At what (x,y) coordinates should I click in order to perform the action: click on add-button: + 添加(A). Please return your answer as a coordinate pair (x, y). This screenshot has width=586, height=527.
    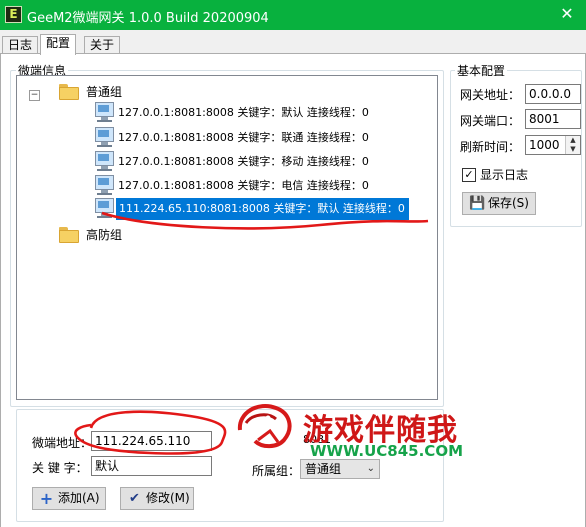
    Looking at the image, I should click on (69, 498).